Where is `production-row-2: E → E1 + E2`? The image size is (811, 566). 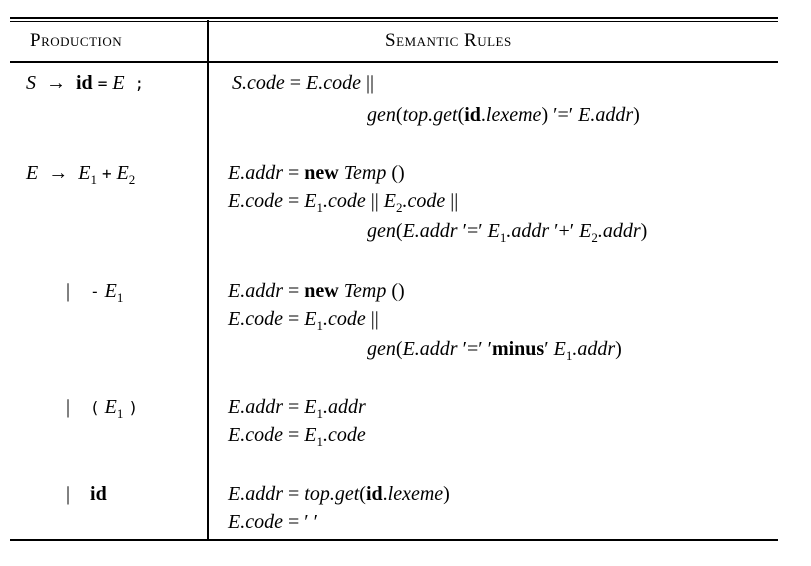 production-row-2: E → E1 + E2 is located at coordinates (81, 174).